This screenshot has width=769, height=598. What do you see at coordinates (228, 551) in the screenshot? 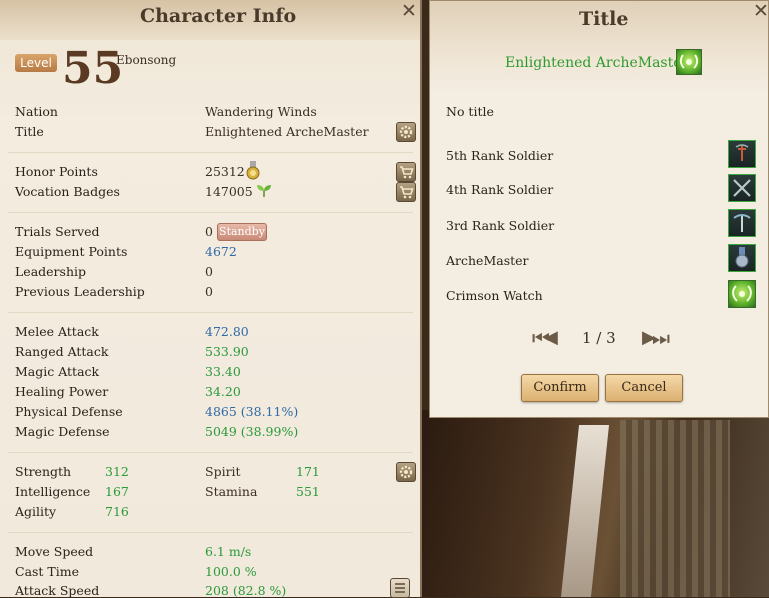
I see `move-speed-value: 6.1 m/s` at bounding box center [228, 551].